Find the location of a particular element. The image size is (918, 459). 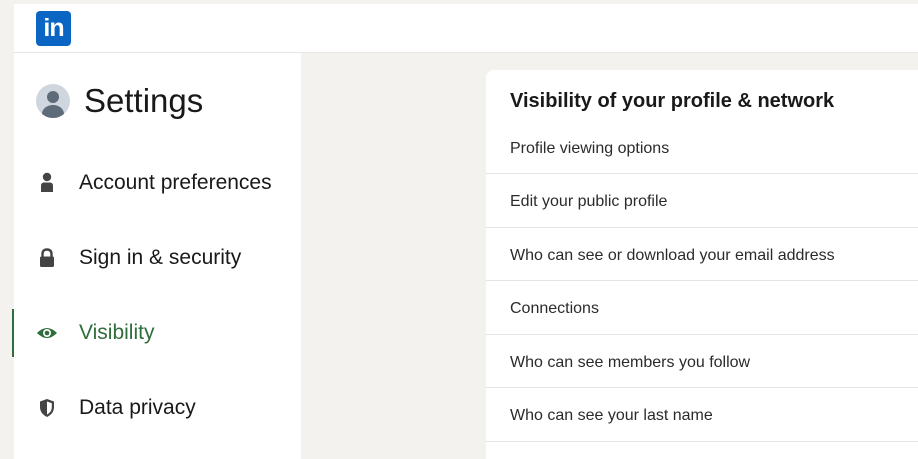

setting-row-label: Edit your public profile is located at coordinates (589, 201).